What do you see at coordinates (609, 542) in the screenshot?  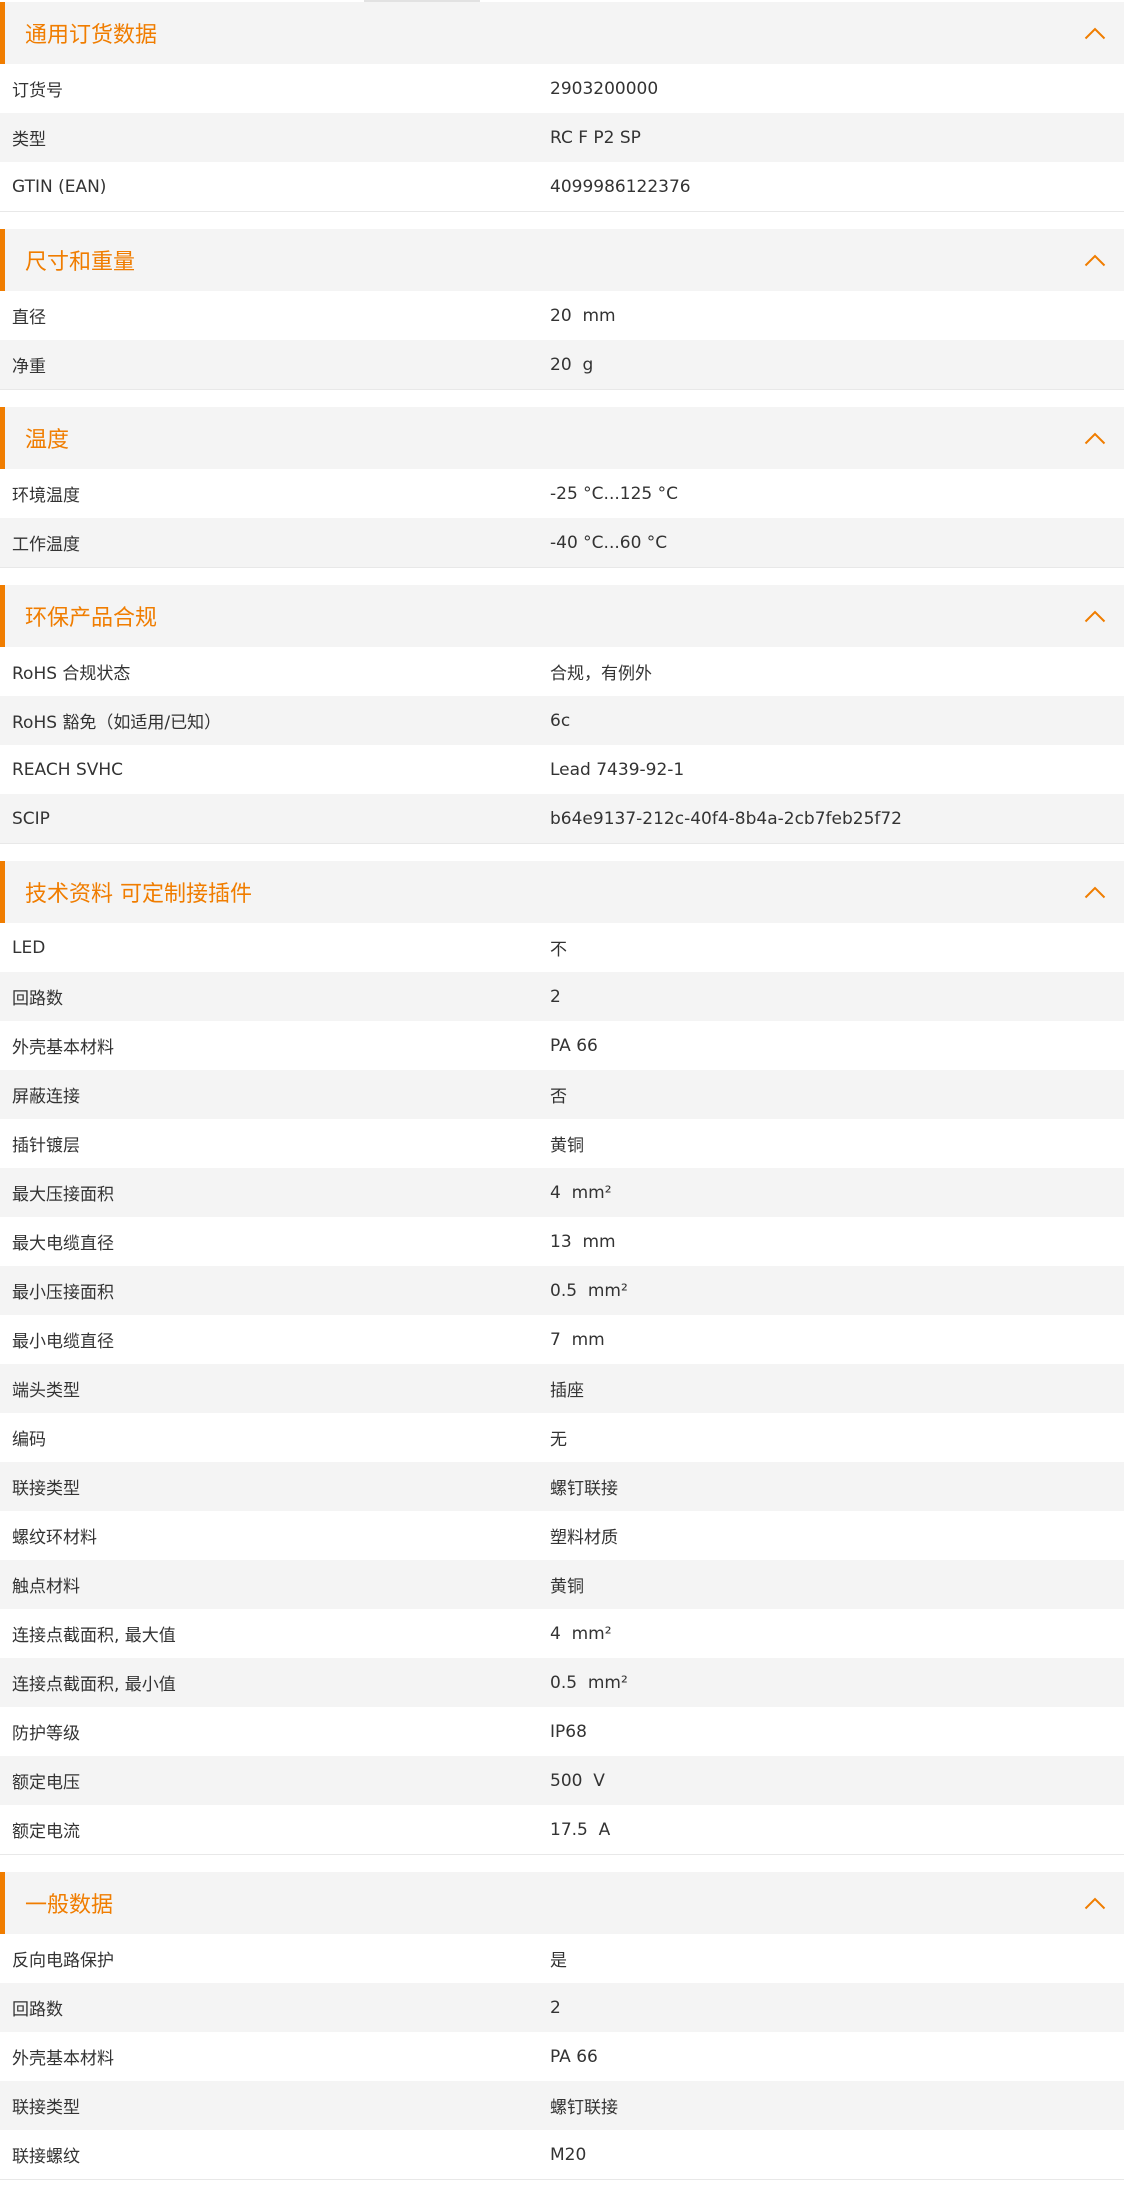 I see `spec-value: -40 °C...60 °C` at bounding box center [609, 542].